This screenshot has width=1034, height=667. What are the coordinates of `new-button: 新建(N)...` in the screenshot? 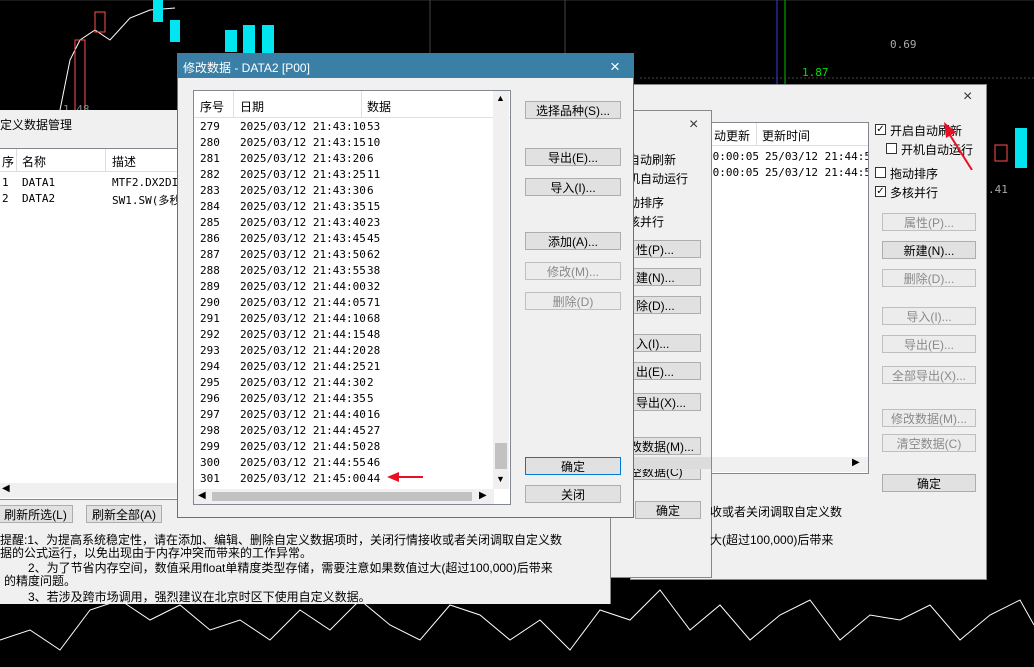 It's located at (929, 250).